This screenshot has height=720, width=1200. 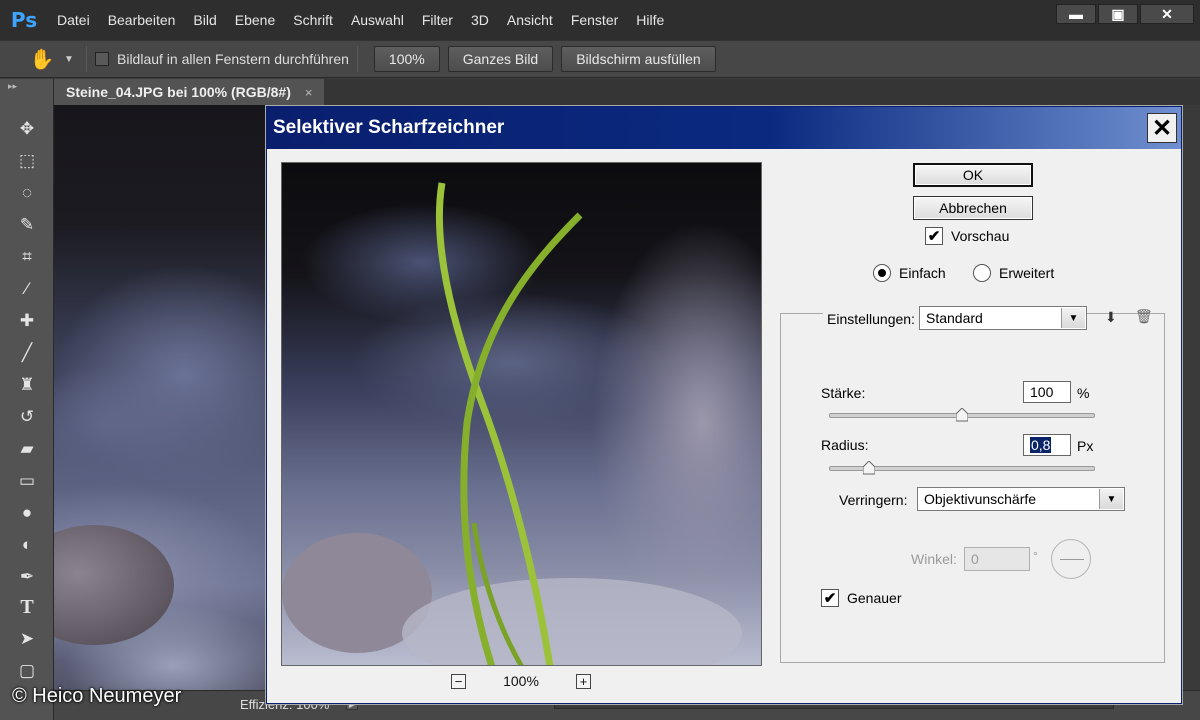 I want to click on remove-dropdown: Objektivunschärfe ▼, so click(x=1021, y=499).